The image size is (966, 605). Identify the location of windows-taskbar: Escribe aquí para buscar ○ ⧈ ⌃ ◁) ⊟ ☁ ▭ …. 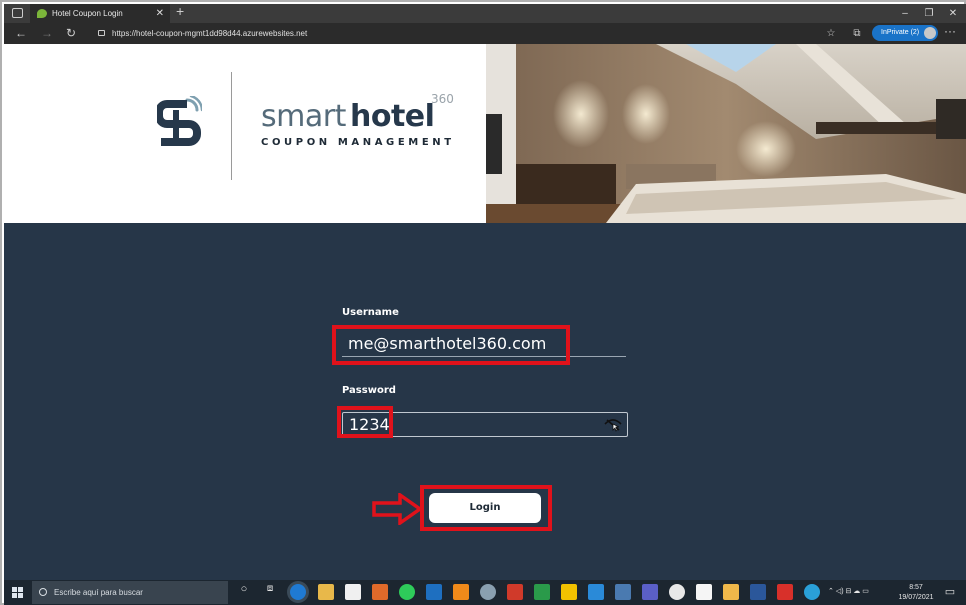
(485, 592).